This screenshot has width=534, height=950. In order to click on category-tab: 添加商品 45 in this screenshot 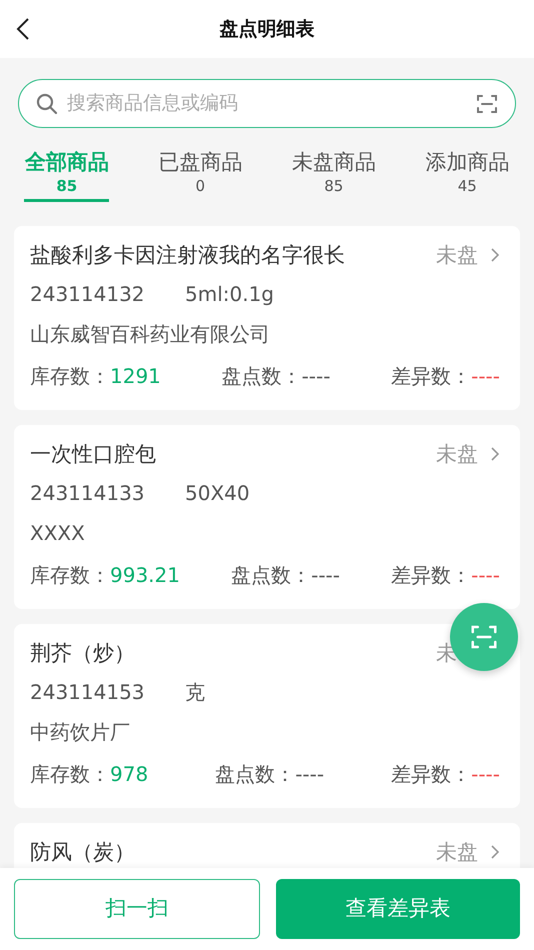, I will do `click(467, 187)`.